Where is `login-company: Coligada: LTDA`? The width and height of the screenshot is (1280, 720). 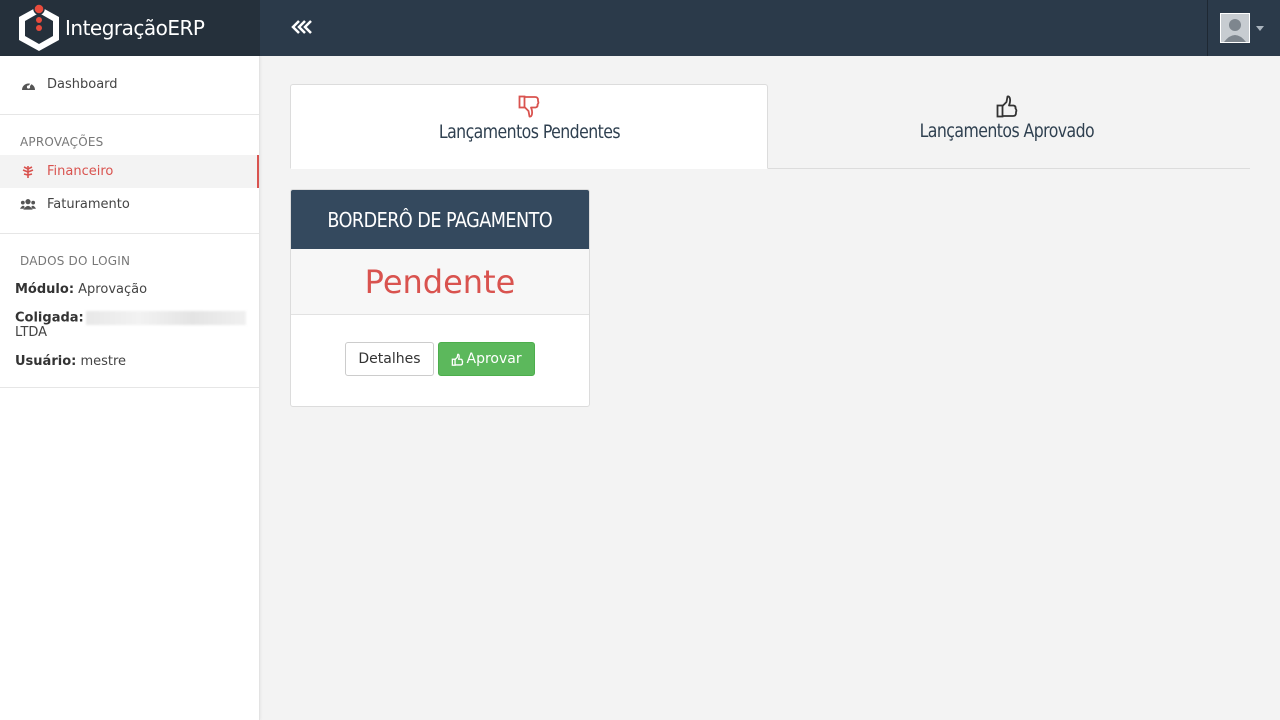
login-company: Coligada: LTDA is located at coordinates (129, 325).